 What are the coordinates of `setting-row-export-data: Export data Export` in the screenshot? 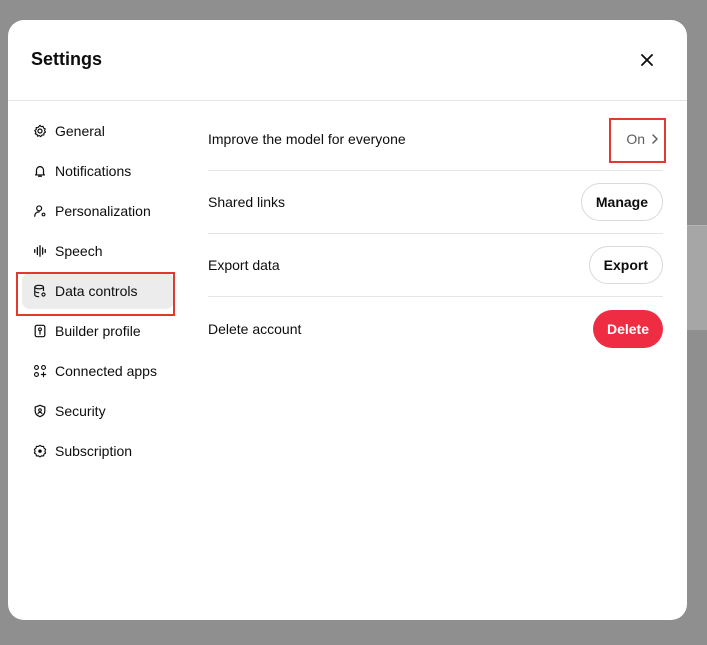 It's located at (435, 265).